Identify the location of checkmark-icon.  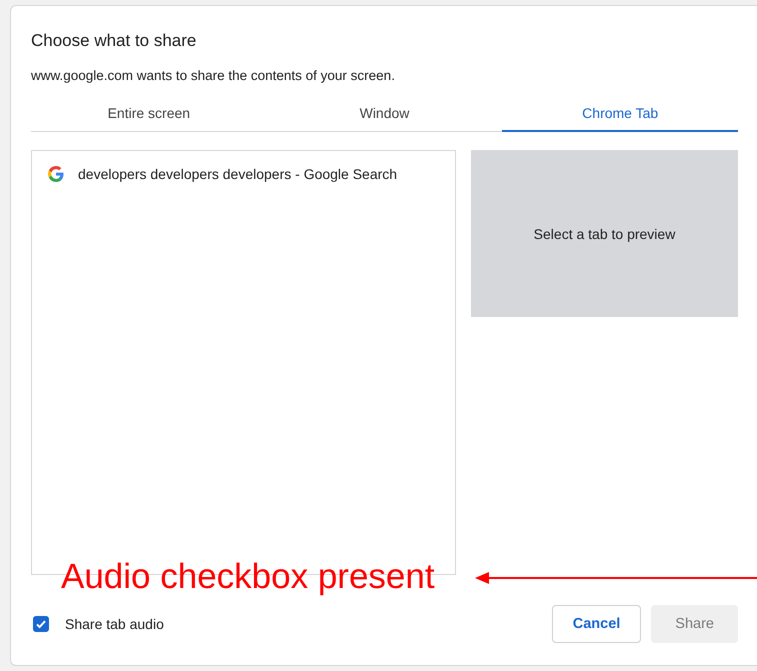
(41, 624).